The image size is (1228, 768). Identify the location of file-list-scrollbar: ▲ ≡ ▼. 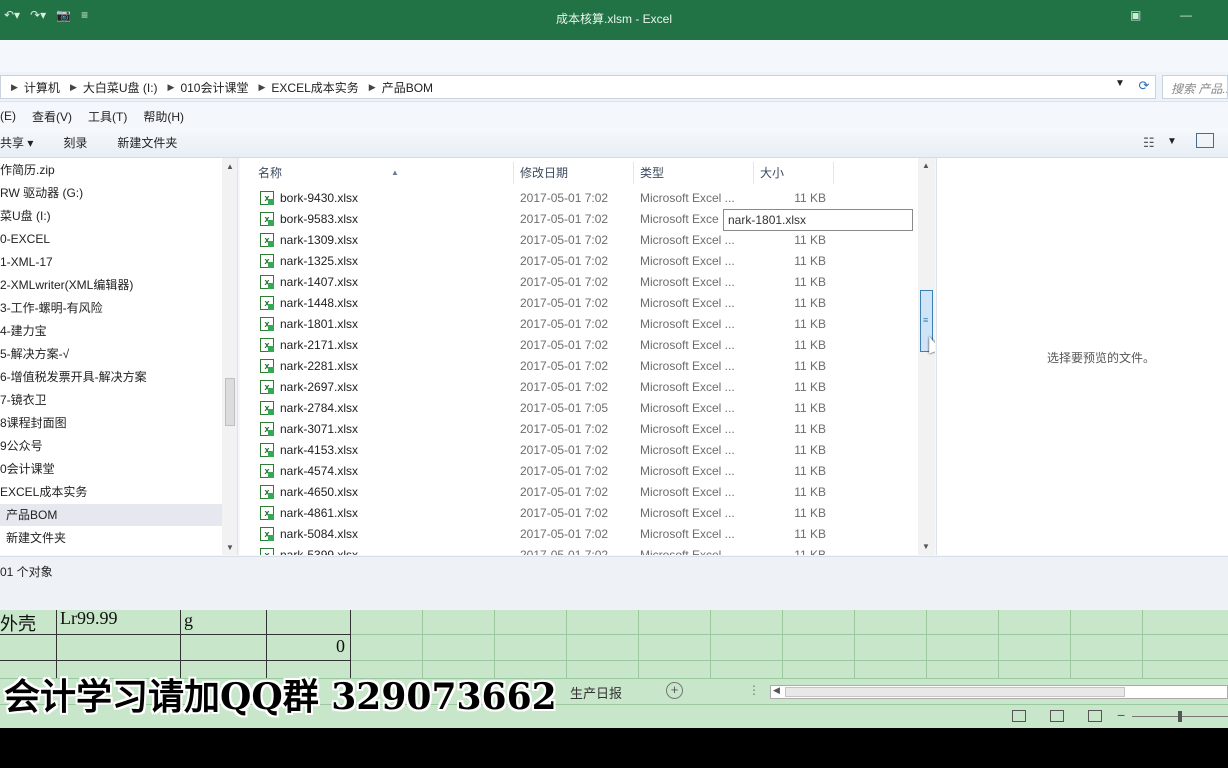
(926, 356).